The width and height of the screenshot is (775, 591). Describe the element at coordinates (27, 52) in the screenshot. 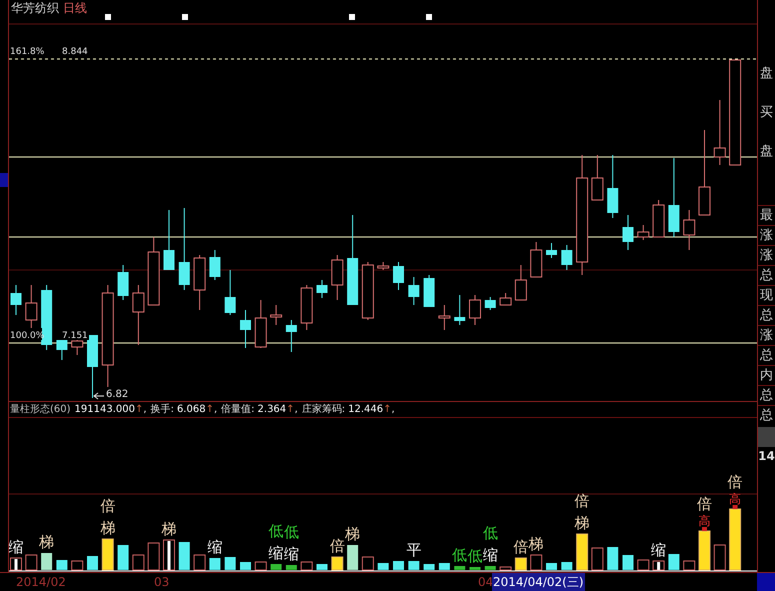

I see `level-ratio: 161.8%` at that location.